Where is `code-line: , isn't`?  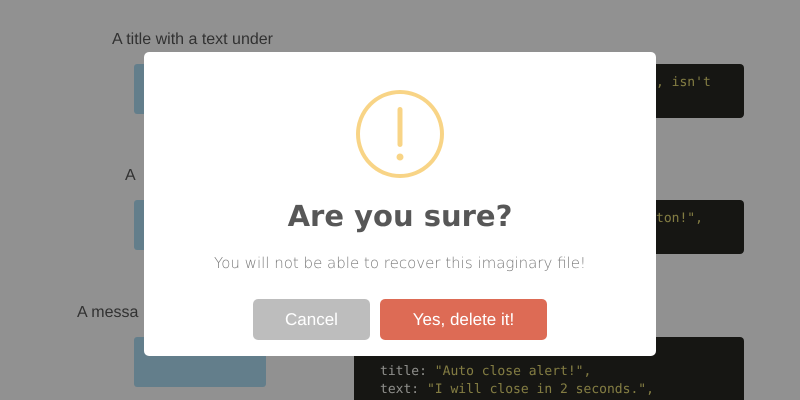
code-line: , isn't is located at coordinates (684, 83).